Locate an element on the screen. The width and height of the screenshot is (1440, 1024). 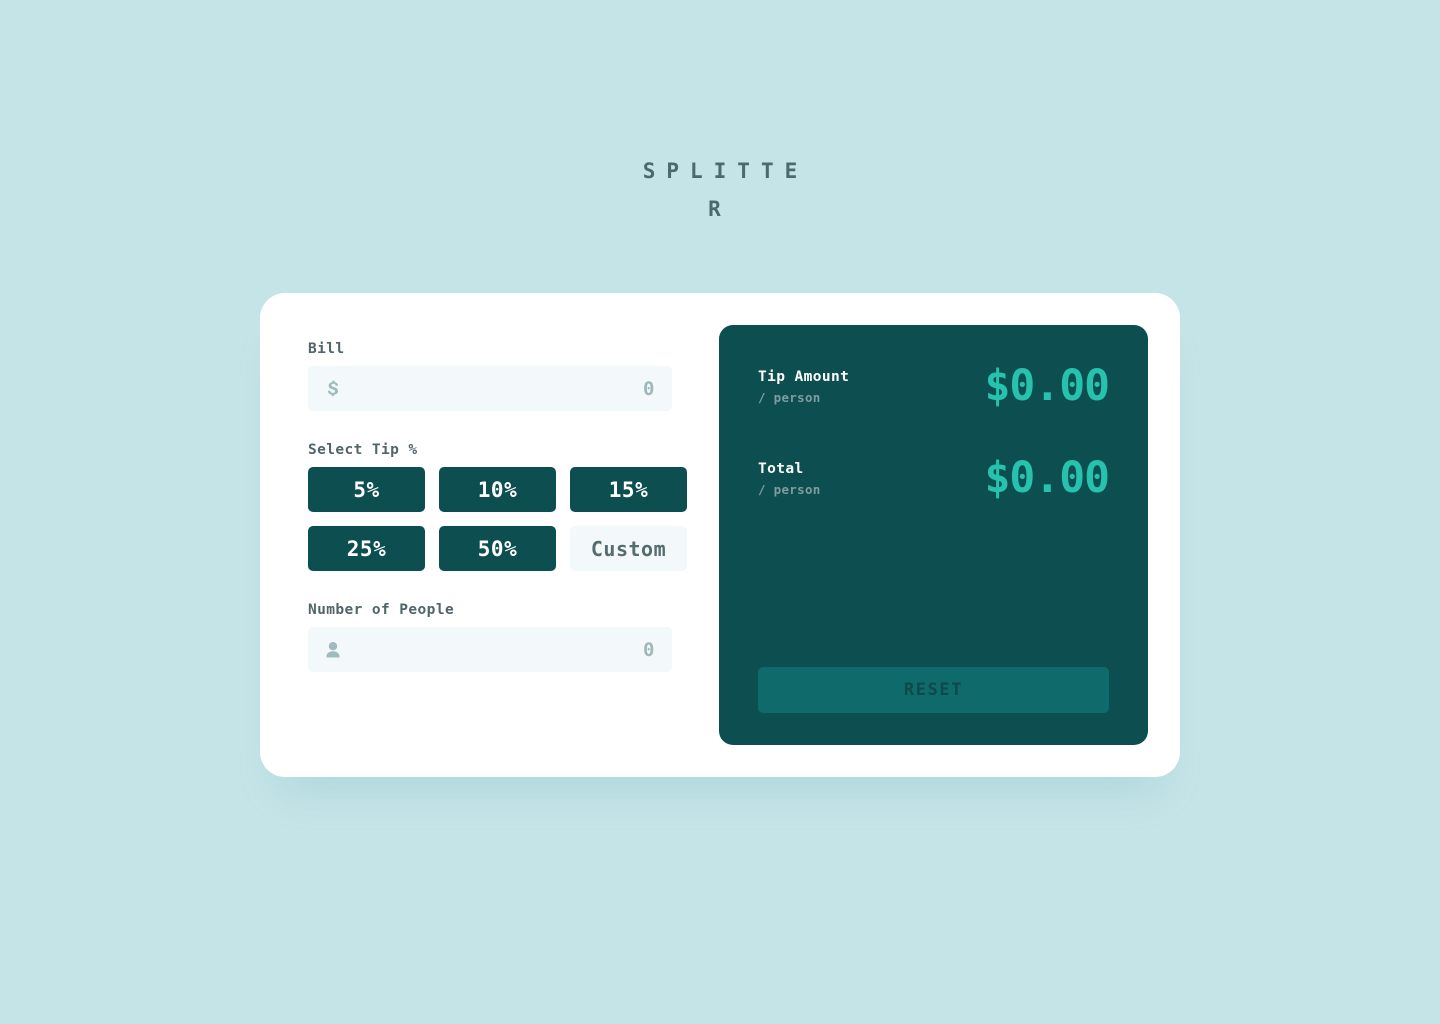
tip-options-grid: 5% 10% 15% 25% 50% Custom is located at coordinates (497, 519).